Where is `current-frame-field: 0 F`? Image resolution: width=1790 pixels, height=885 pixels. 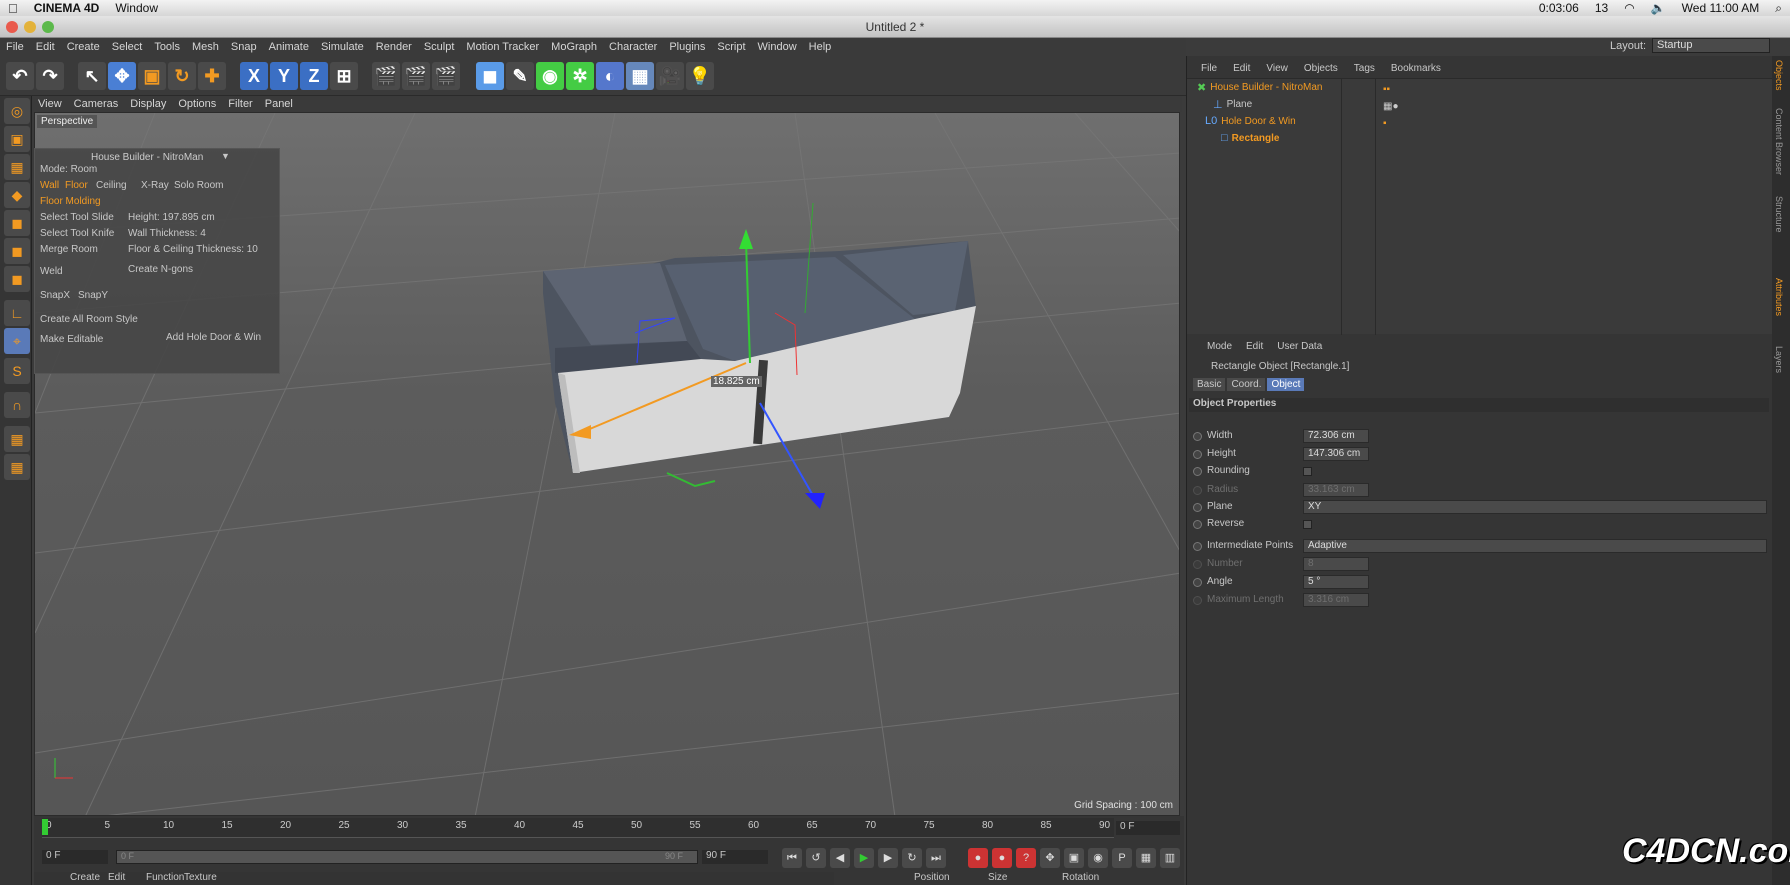 current-frame-field: 0 F is located at coordinates (1148, 828).